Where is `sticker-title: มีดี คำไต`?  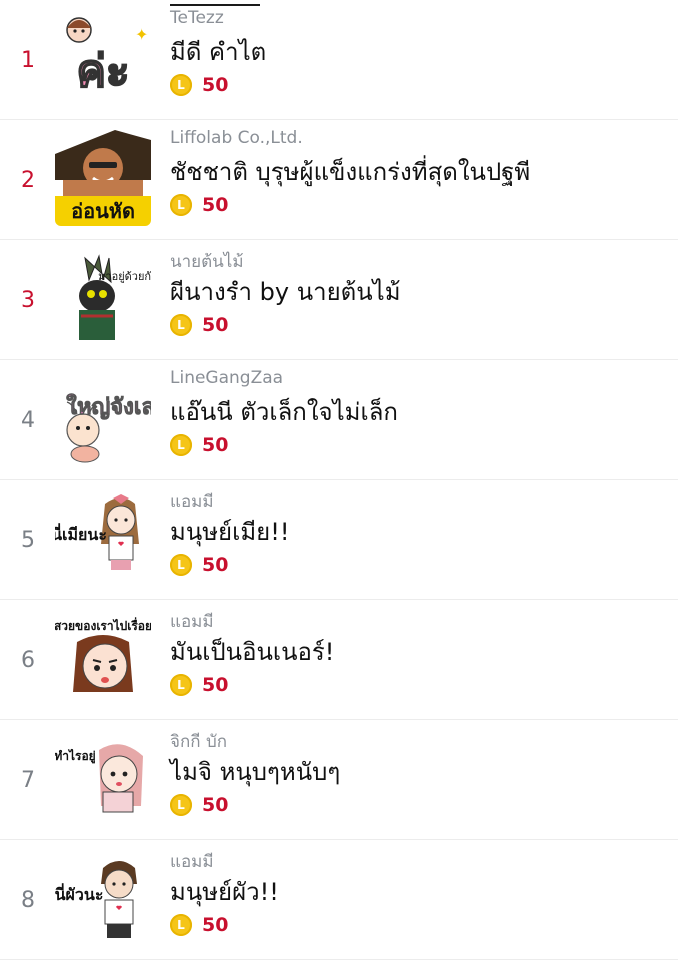 sticker-title: มีดี คำไต is located at coordinates (218, 51).